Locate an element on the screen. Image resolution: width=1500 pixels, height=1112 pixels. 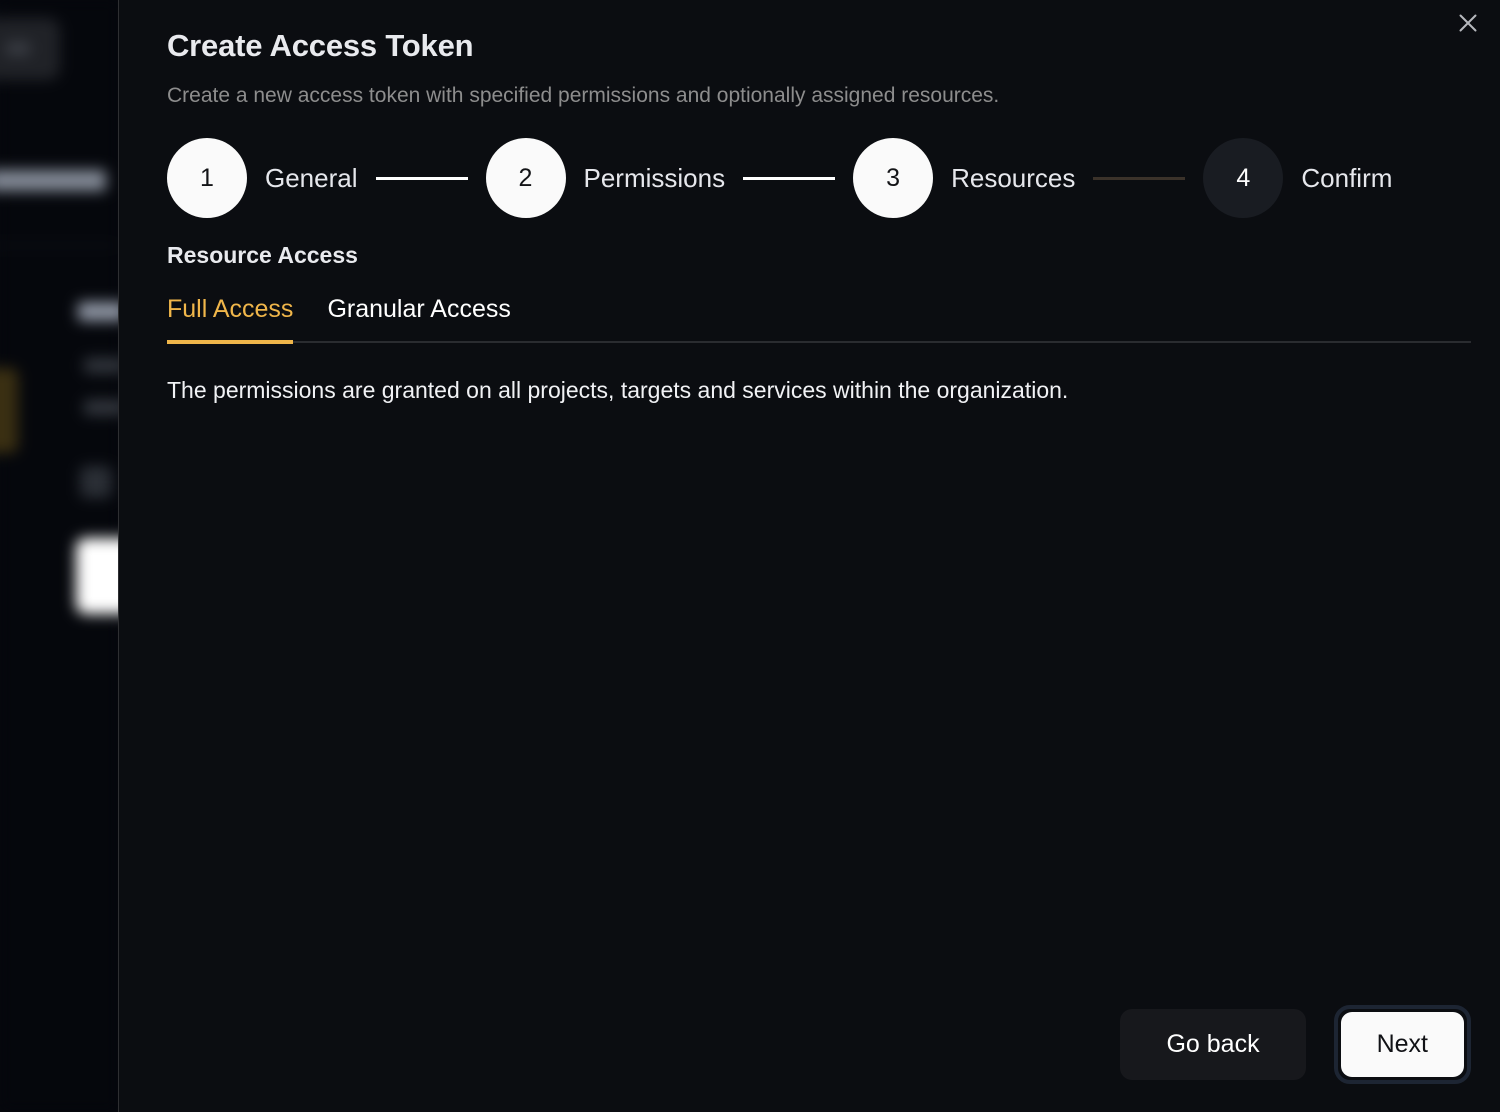
tab-full-access: Full Access is located at coordinates (230, 319).